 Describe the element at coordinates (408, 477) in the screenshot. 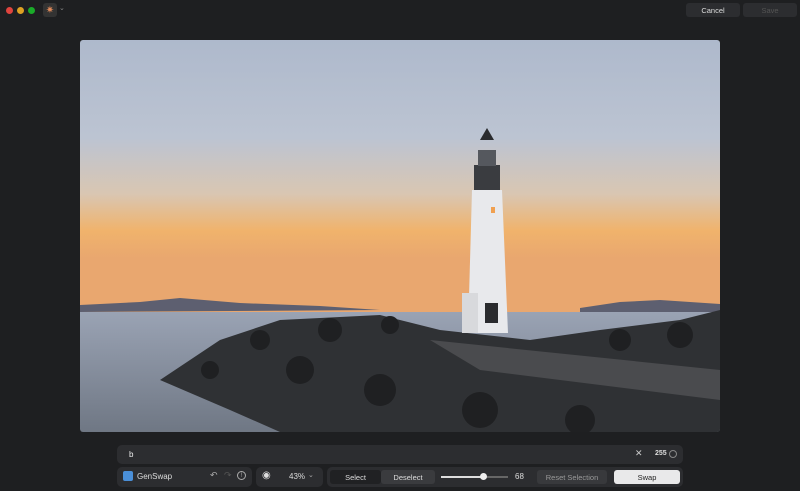

I see `deselect-button: Deselect` at that location.